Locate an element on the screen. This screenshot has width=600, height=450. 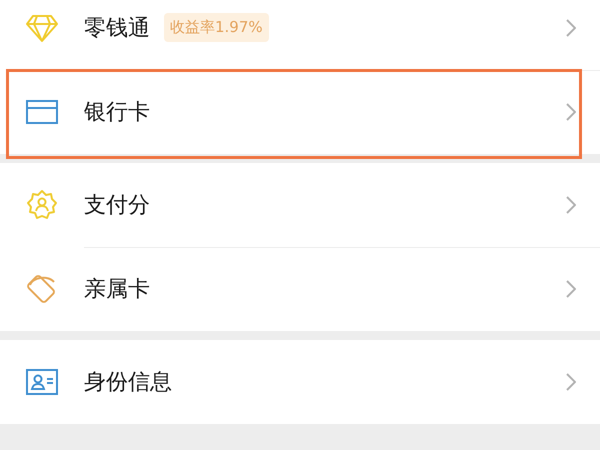
menu-item-label: 亲属卡 is located at coordinates (117, 289).